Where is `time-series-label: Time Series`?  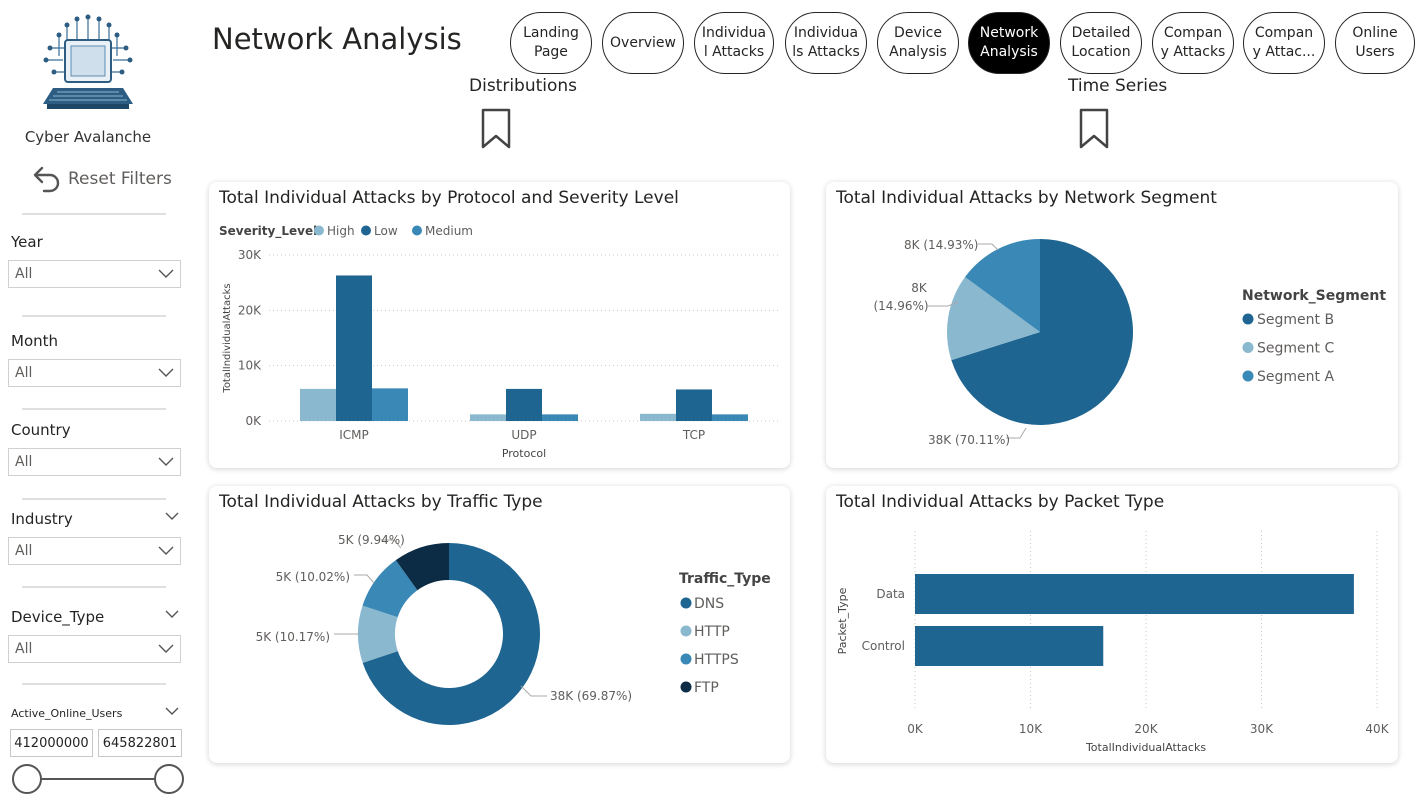 time-series-label: Time Series is located at coordinates (1118, 86).